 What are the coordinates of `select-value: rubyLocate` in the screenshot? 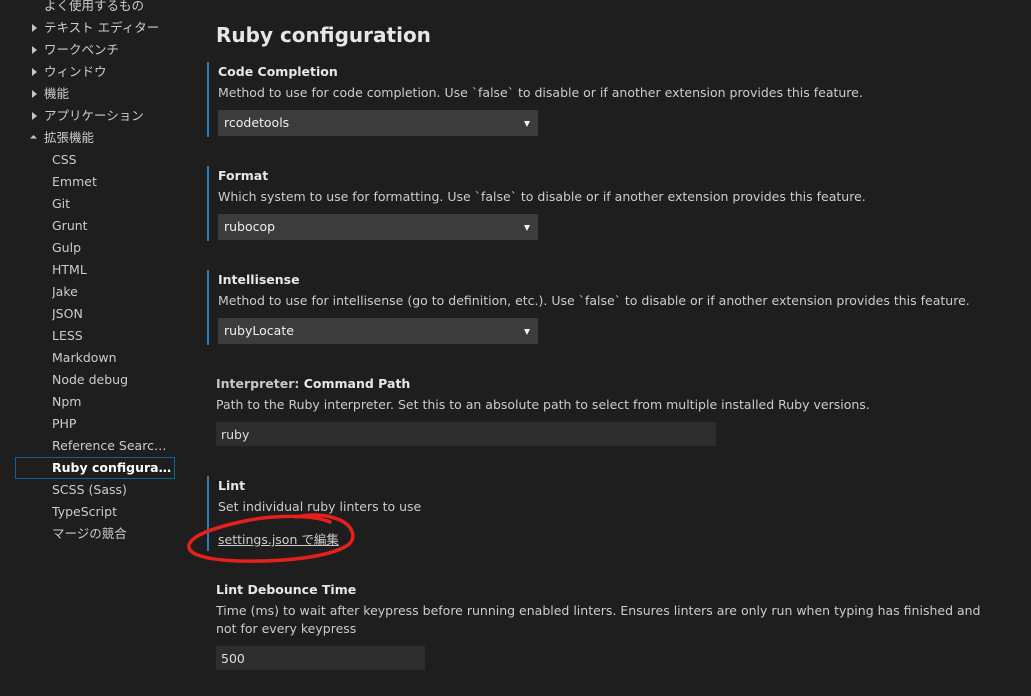 It's located at (259, 330).